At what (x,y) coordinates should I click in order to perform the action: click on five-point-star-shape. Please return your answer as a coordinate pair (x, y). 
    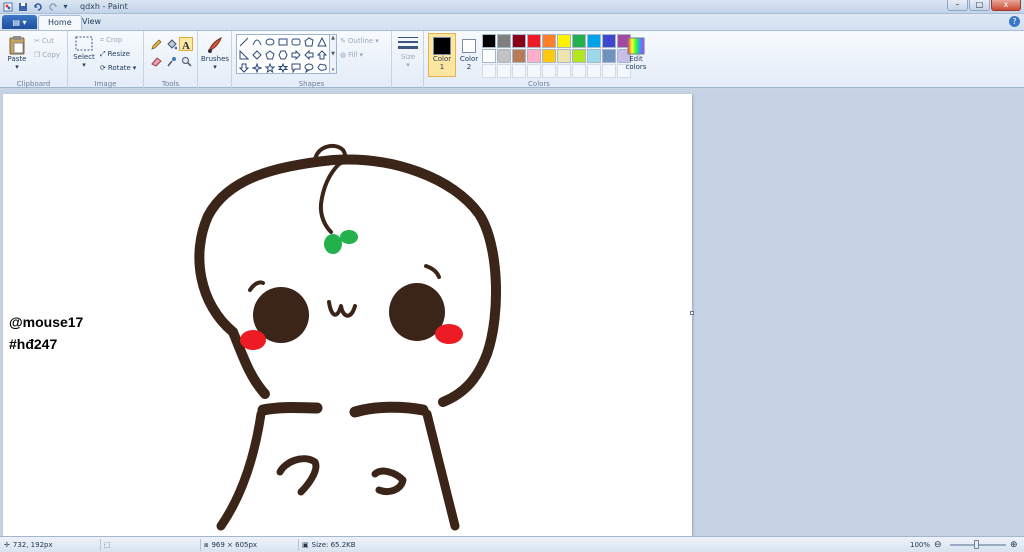
    Looking at the image, I should click on (270, 68).